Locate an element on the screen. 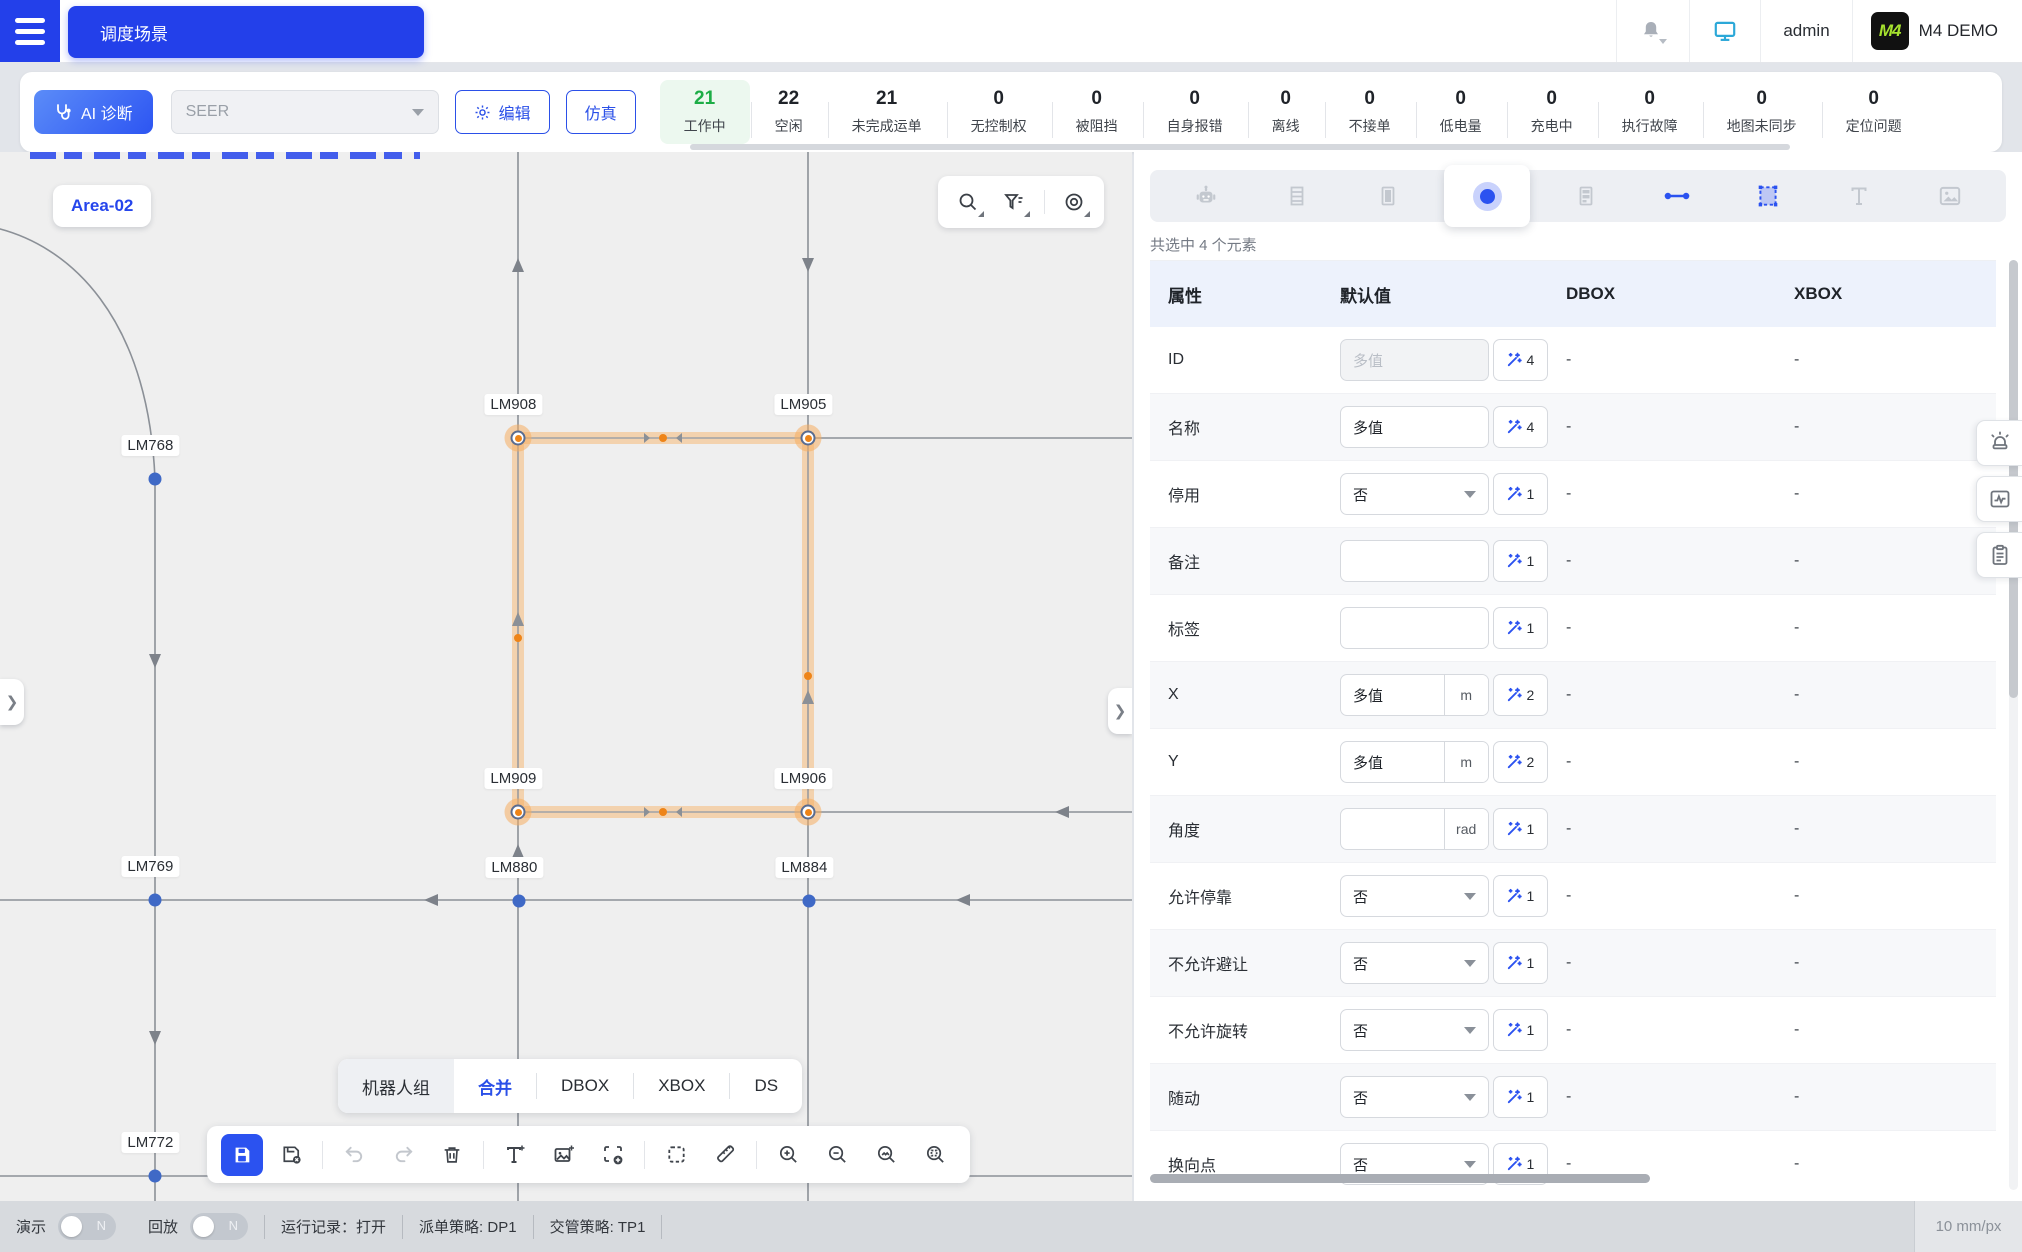 The width and height of the screenshot is (2022, 1252). tool-region-select is located at coordinates (1768, 196).